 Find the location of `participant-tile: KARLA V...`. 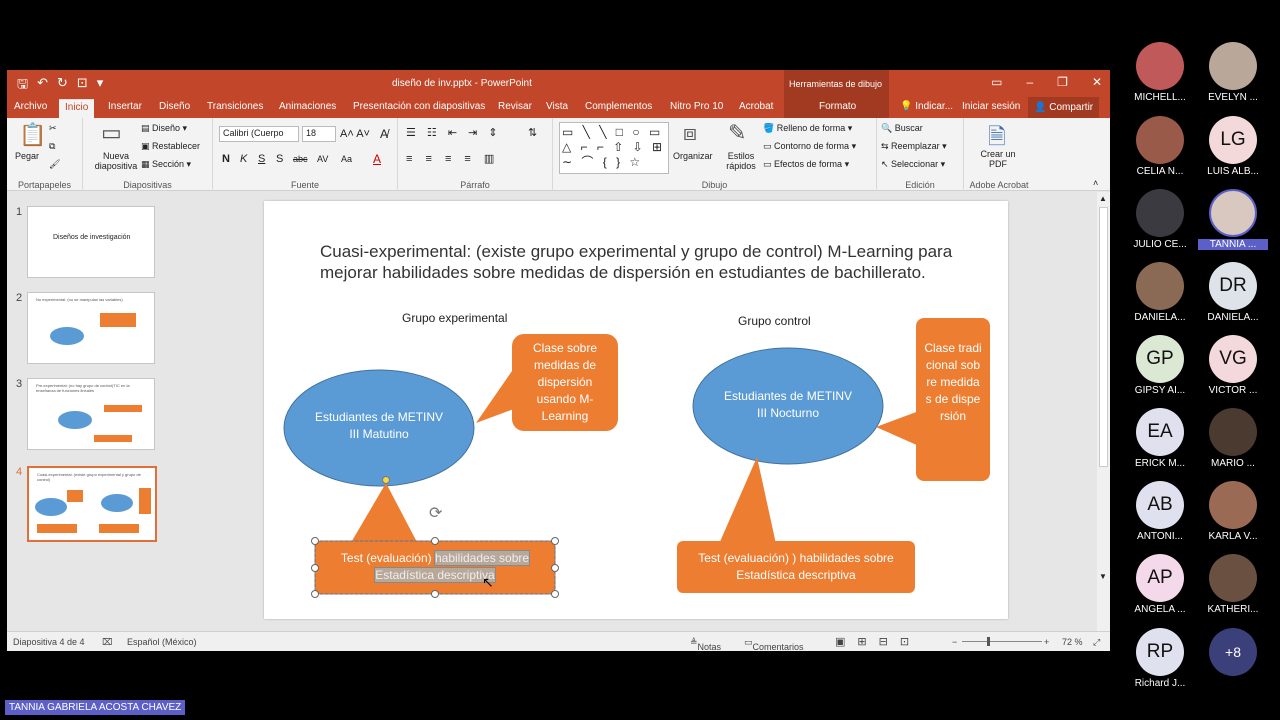

participant-tile: KARLA V... is located at coordinates (1233, 511).